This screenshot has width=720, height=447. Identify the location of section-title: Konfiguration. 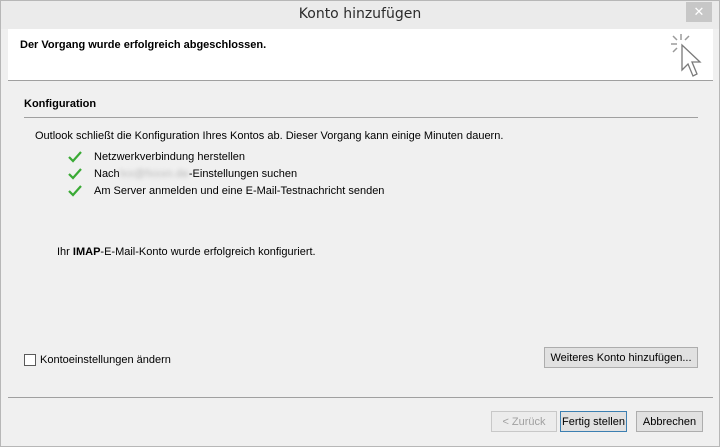
(60, 104).